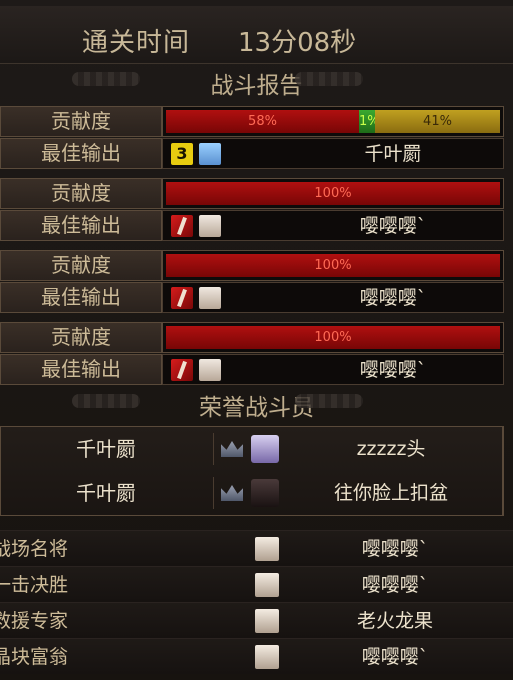  I want to click on title-row: 一击决胜 嘤嘤嘤`, so click(256, 584).